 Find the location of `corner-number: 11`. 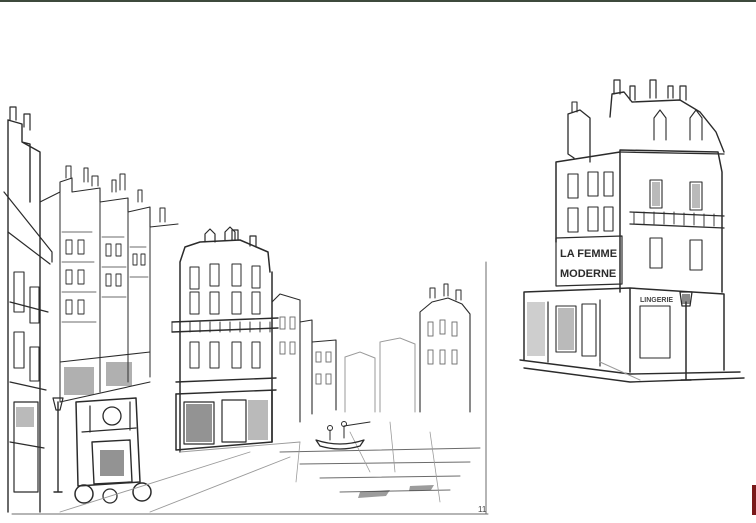

corner-number: 11 is located at coordinates (482, 509).